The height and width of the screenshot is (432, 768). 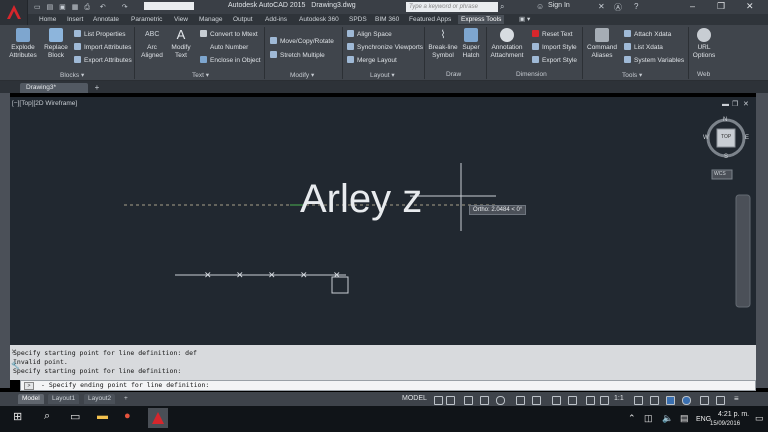 What do you see at coordinates (44, 103) in the screenshot?
I see `viewport-controls-label: [−][Top][2D Wireframe]` at bounding box center [44, 103].